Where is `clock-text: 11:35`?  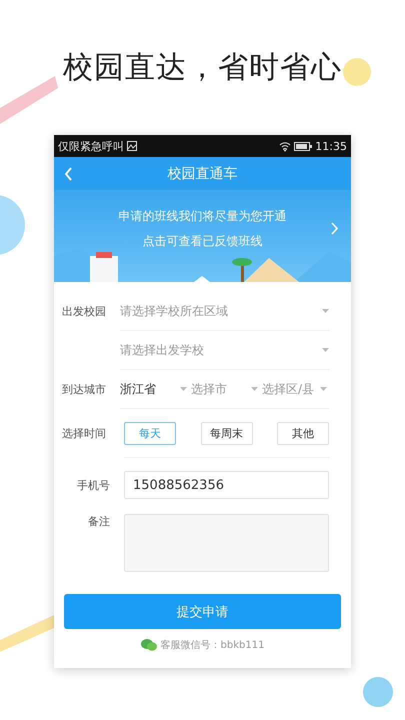 clock-text: 11:35 is located at coordinates (331, 146).